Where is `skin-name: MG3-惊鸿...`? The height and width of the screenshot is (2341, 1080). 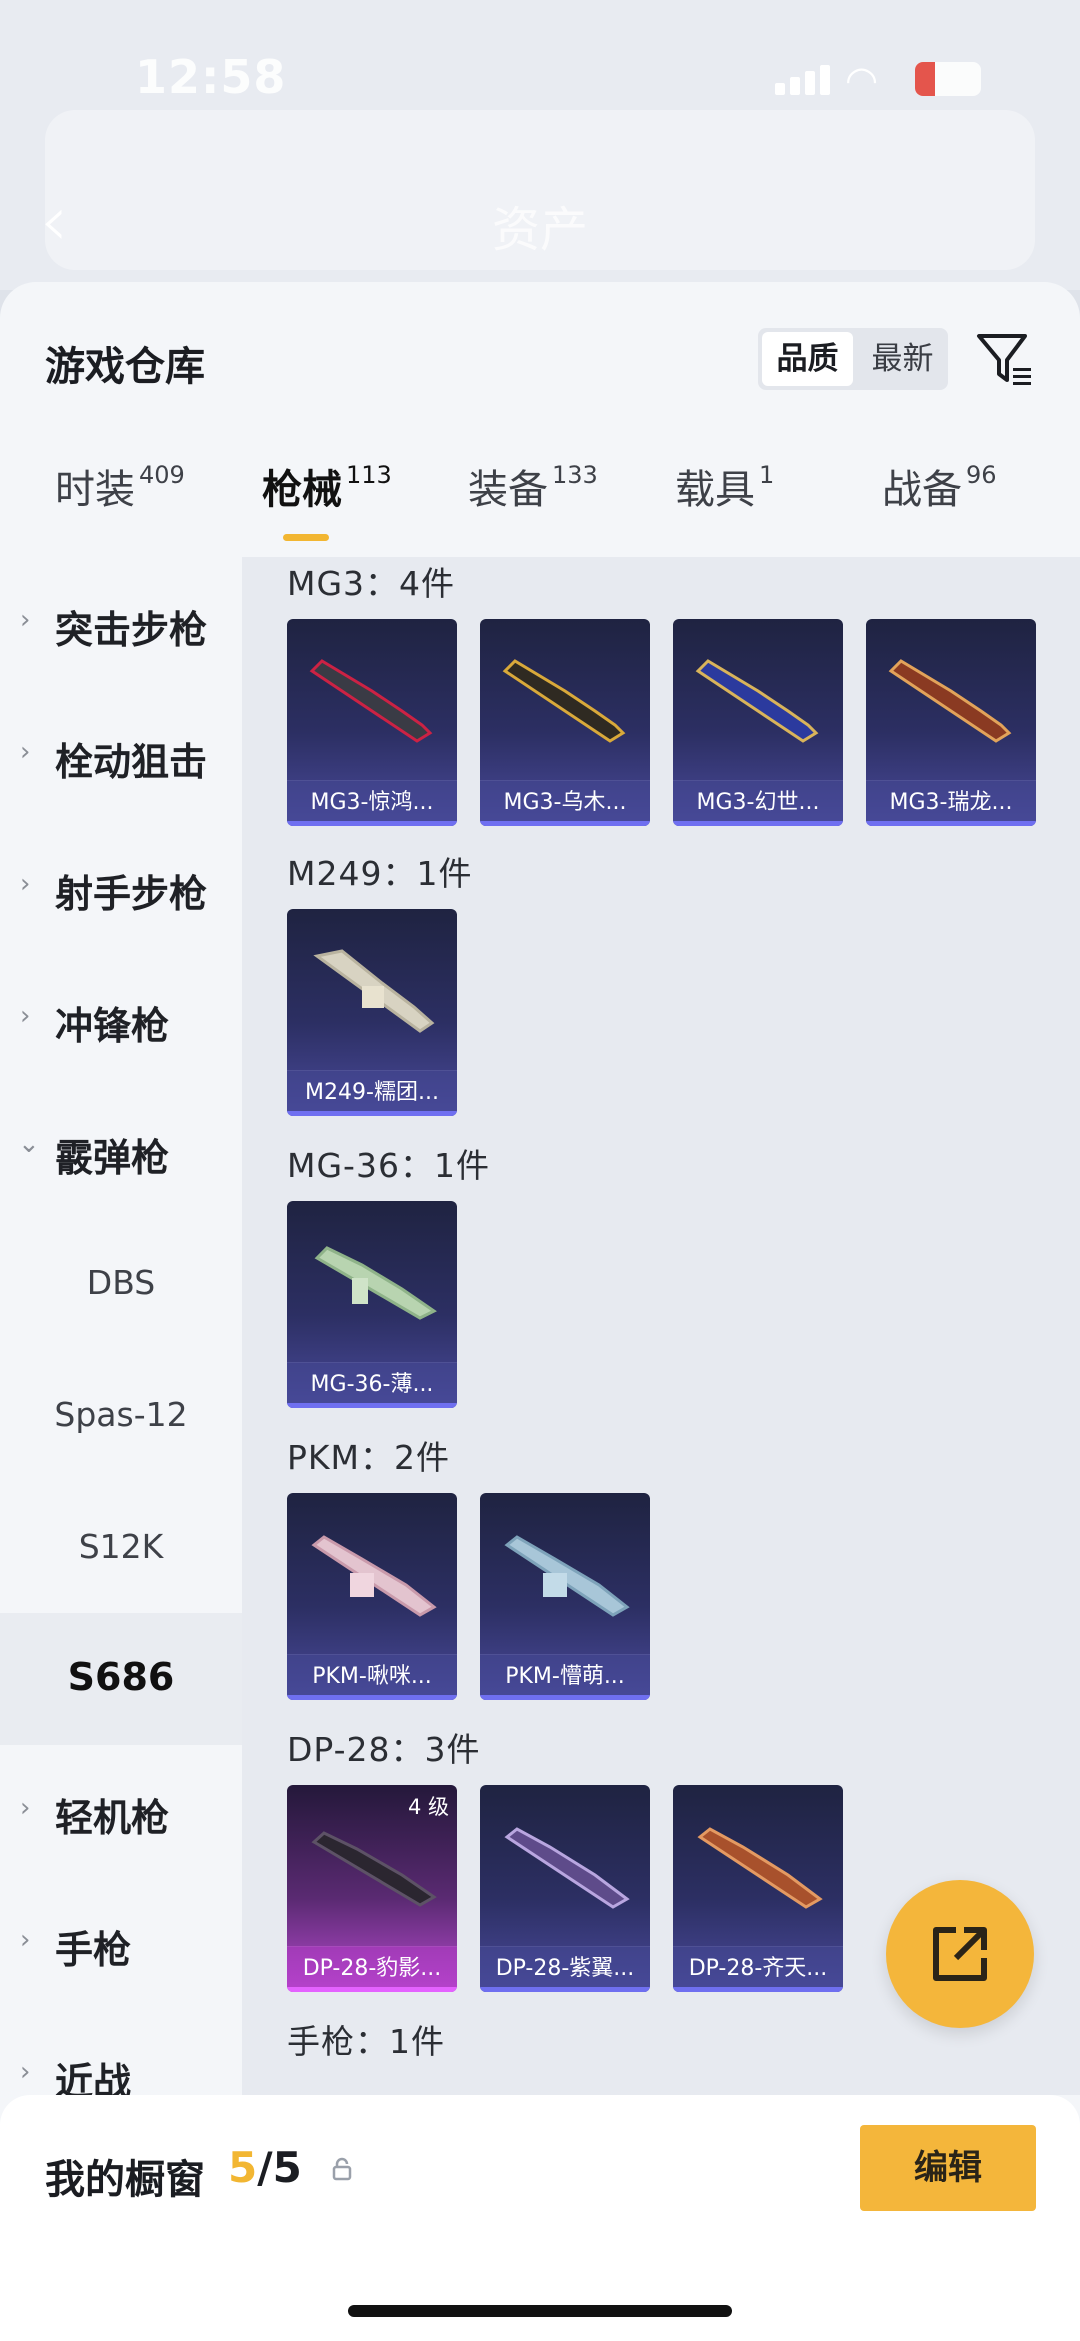
skin-name: MG3-惊鸿... is located at coordinates (372, 802).